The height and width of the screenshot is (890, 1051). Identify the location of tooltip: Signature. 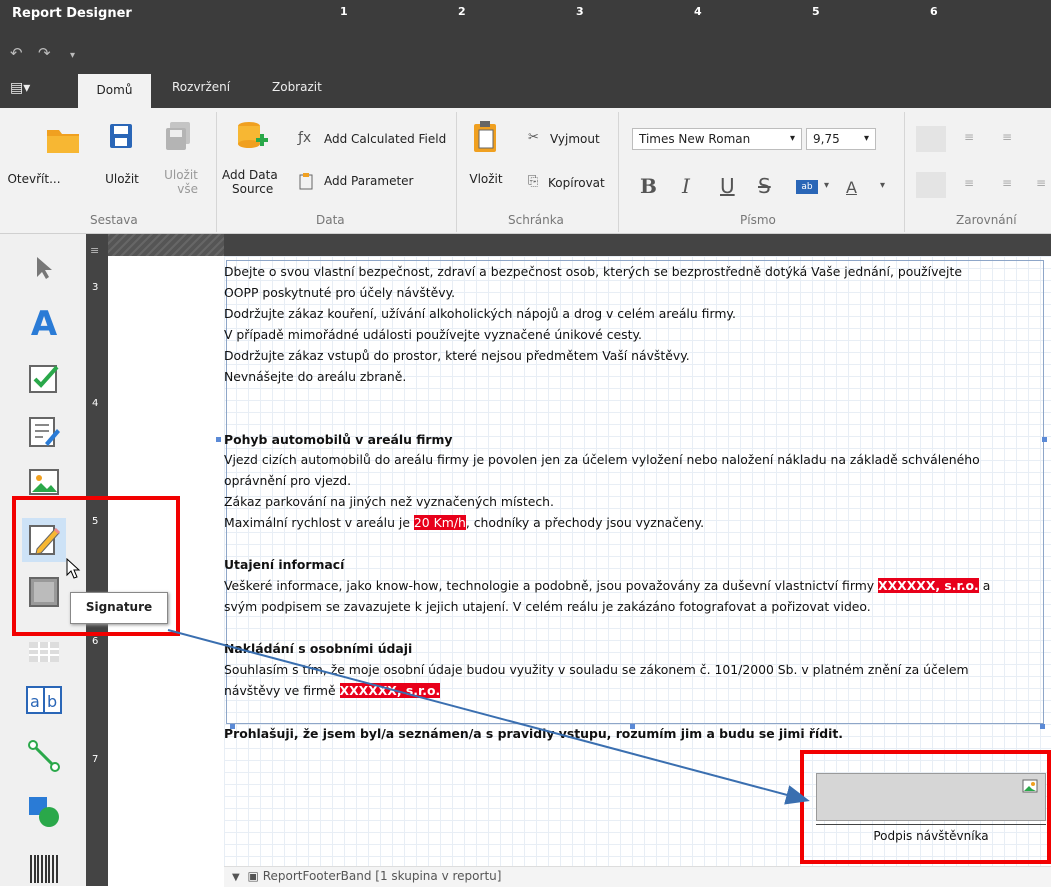
(119, 608).